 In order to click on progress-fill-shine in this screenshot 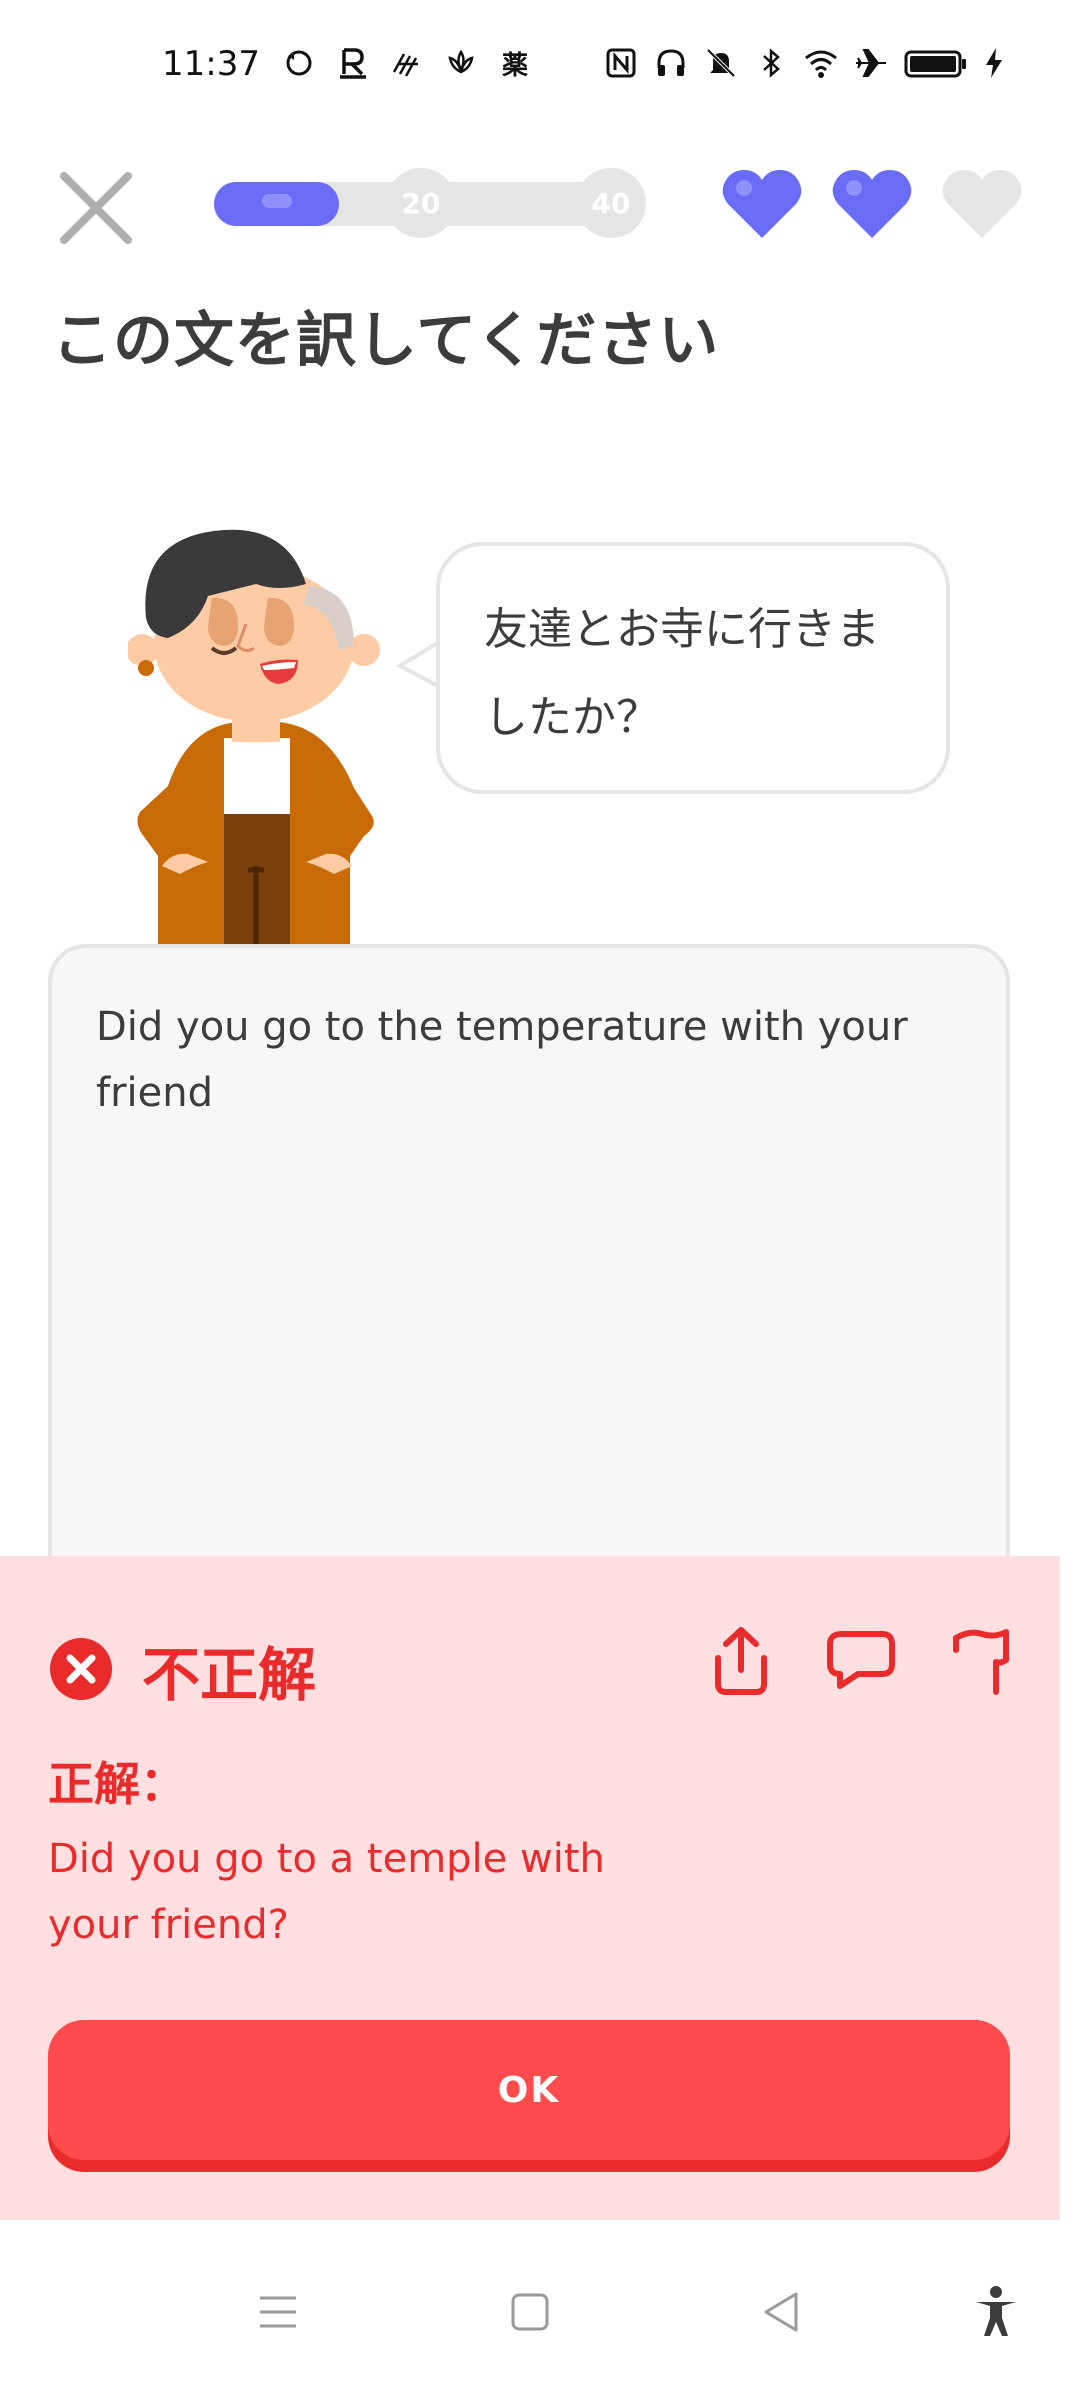, I will do `click(277, 201)`.